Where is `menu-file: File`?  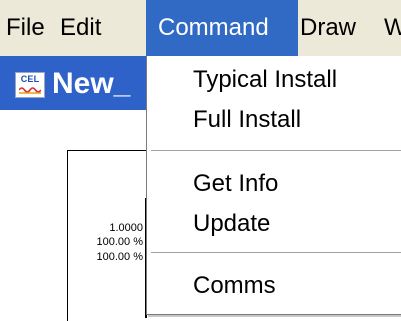
menu-file: File is located at coordinates (25, 28).